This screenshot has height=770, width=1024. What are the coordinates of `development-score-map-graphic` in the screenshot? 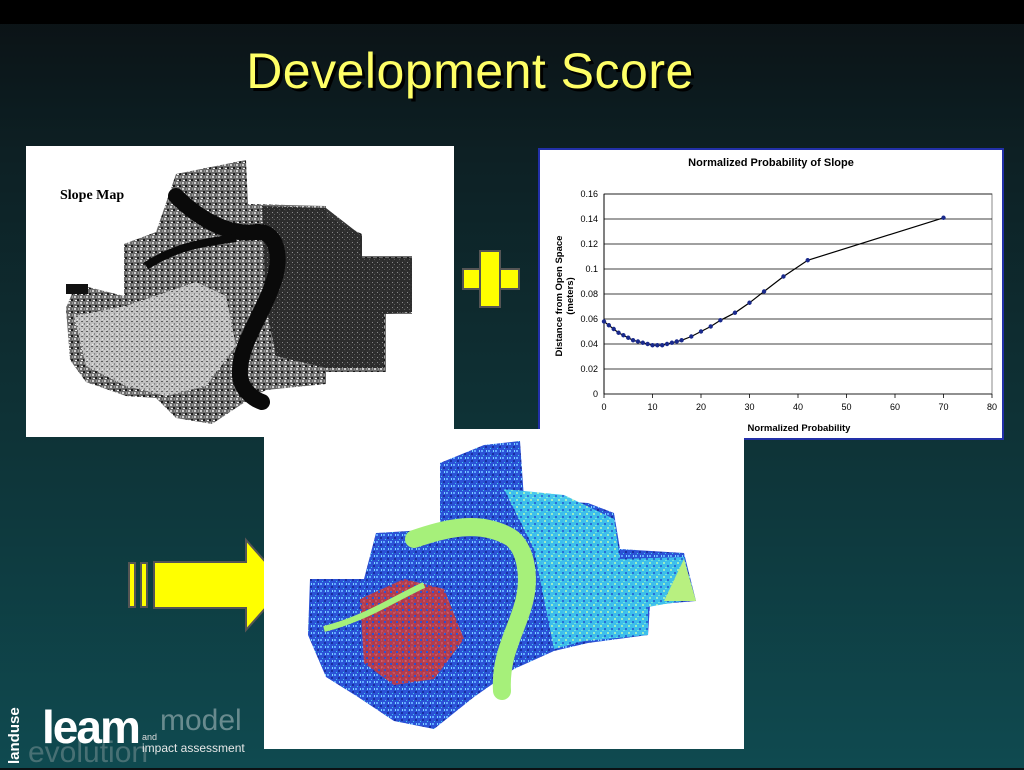 It's located at (502, 585).